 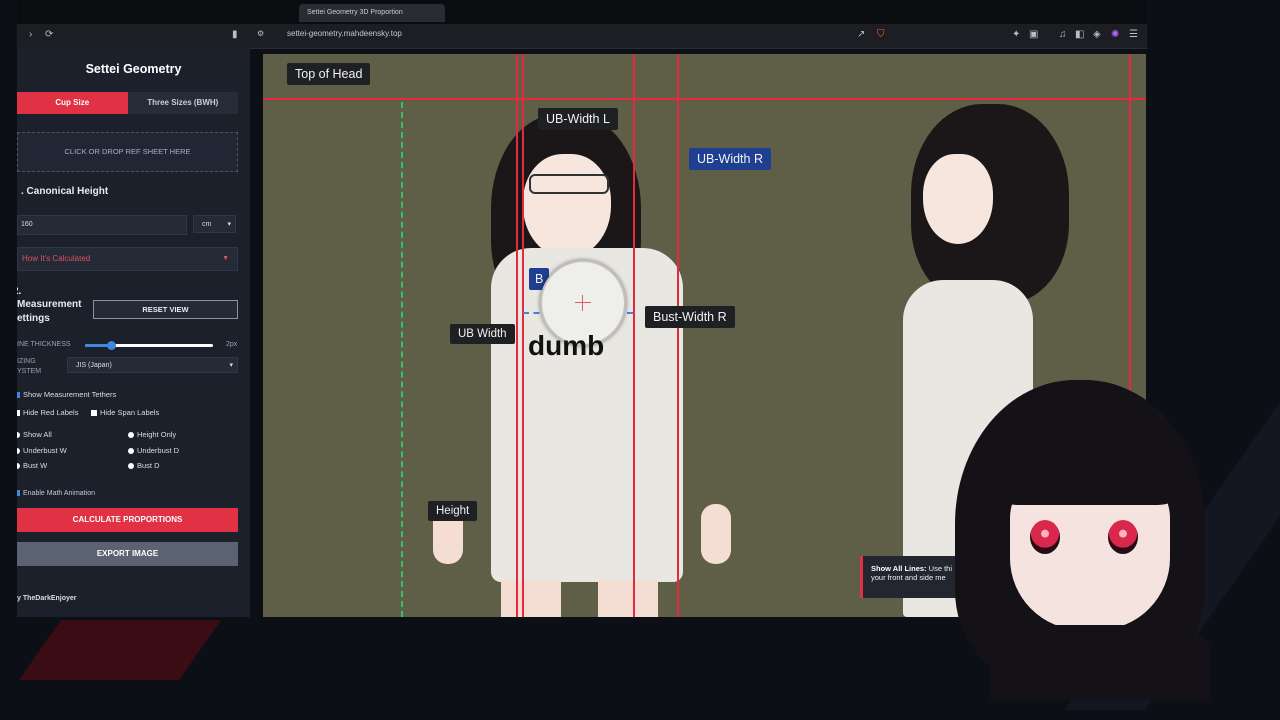 What do you see at coordinates (153, 450) in the screenshot?
I see `radio-underbust-d: Underbust D` at bounding box center [153, 450].